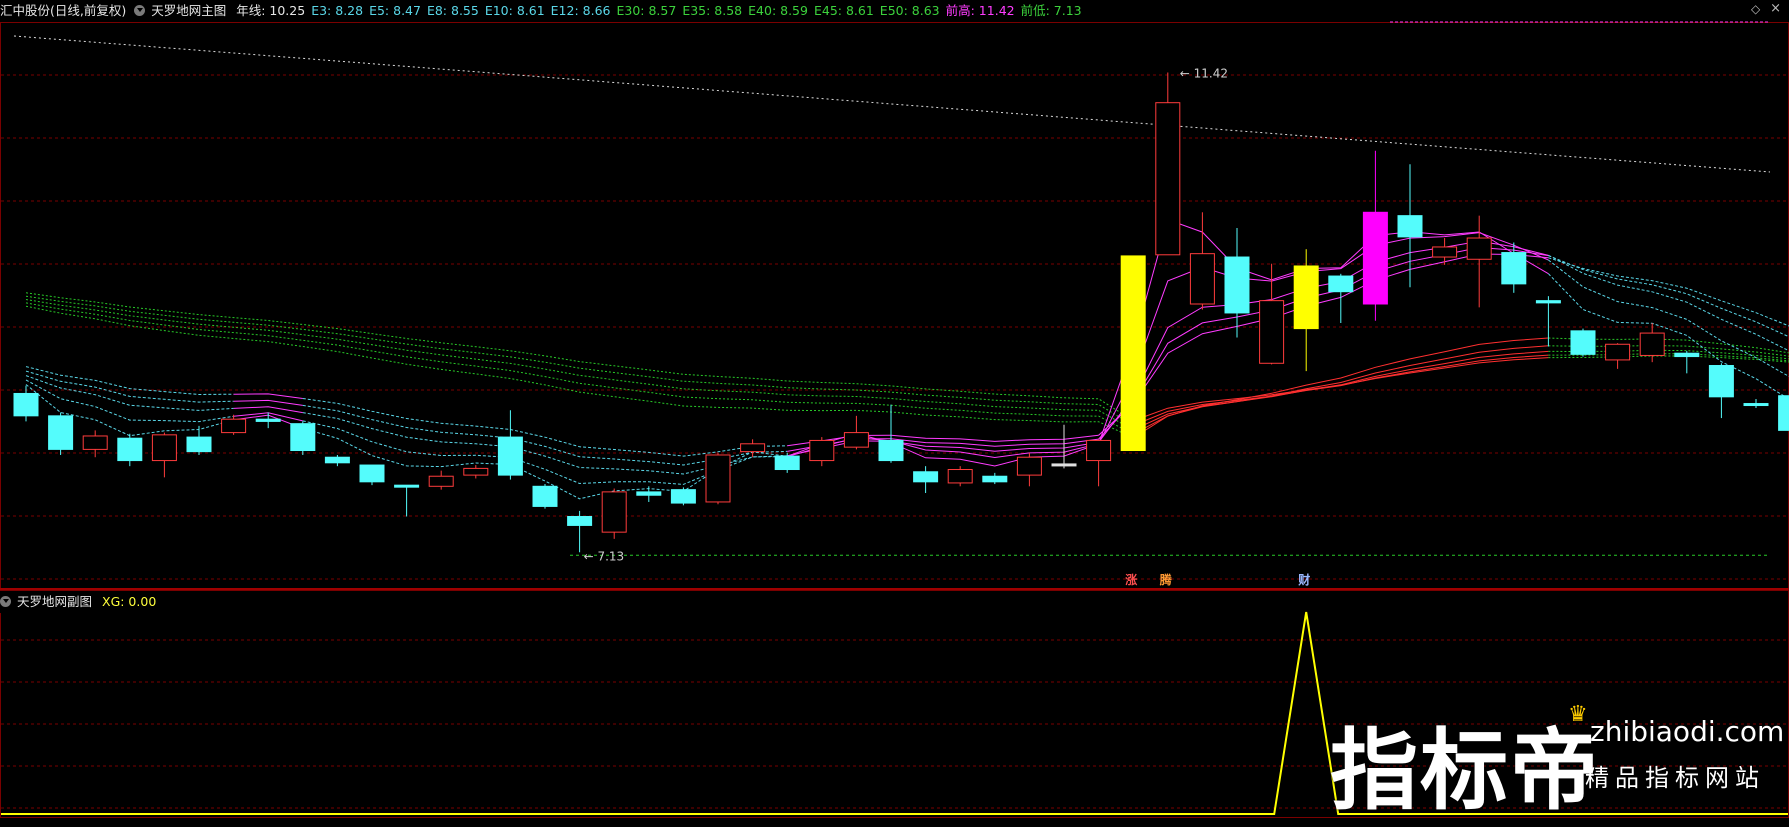 This screenshot has height=827, width=1789. I want to click on ema-value-0: 年线: 10.25, so click(271, 10).